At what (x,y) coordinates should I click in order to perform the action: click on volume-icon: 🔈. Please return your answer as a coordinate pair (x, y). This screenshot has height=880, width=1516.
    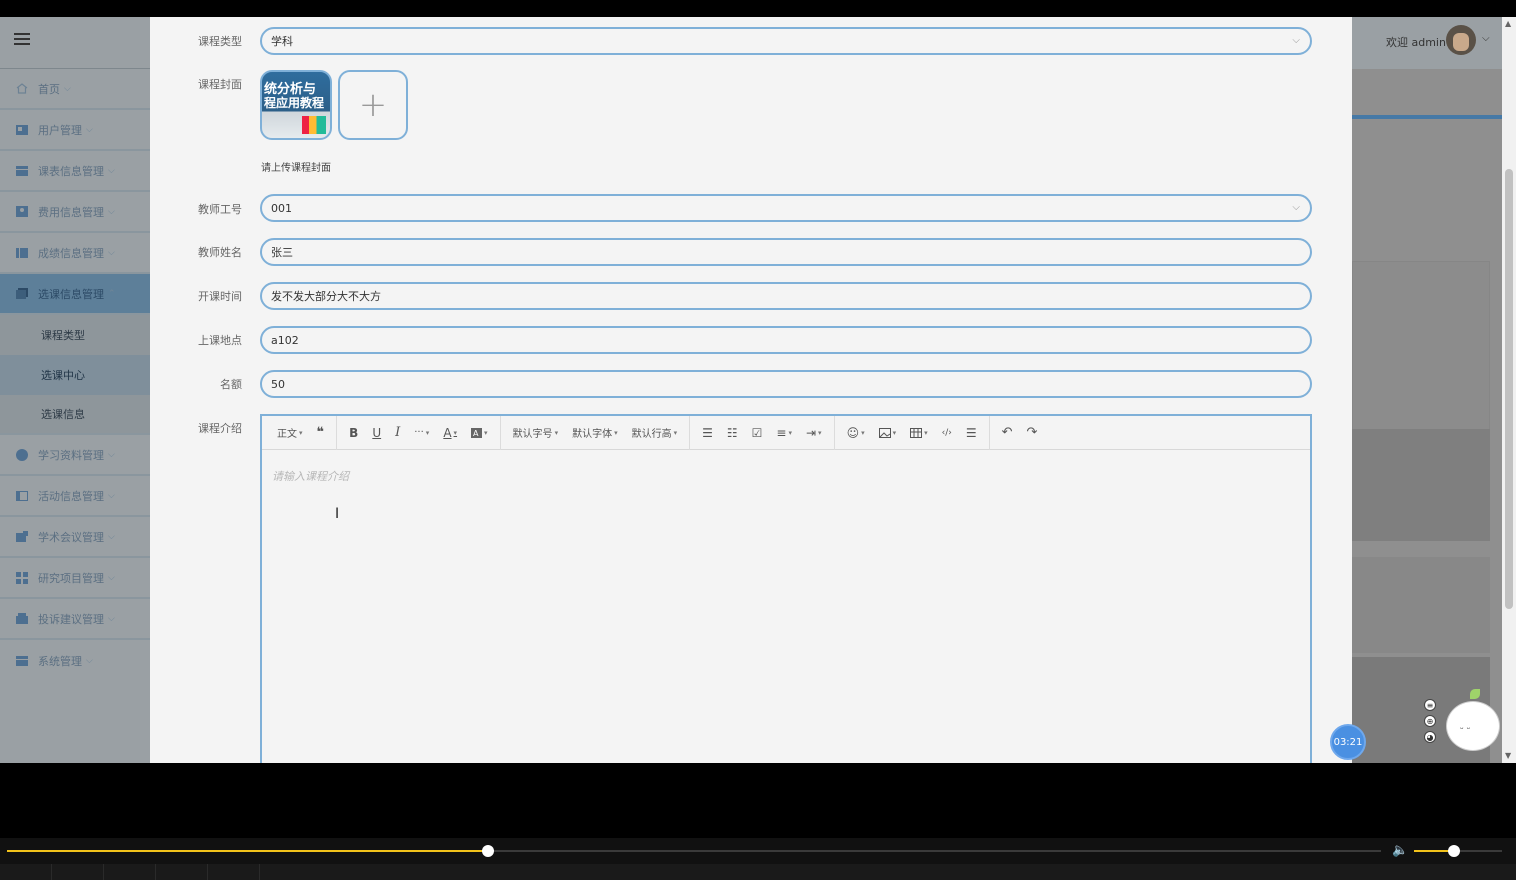
    Looking at the image, I should click on (1400, 850).